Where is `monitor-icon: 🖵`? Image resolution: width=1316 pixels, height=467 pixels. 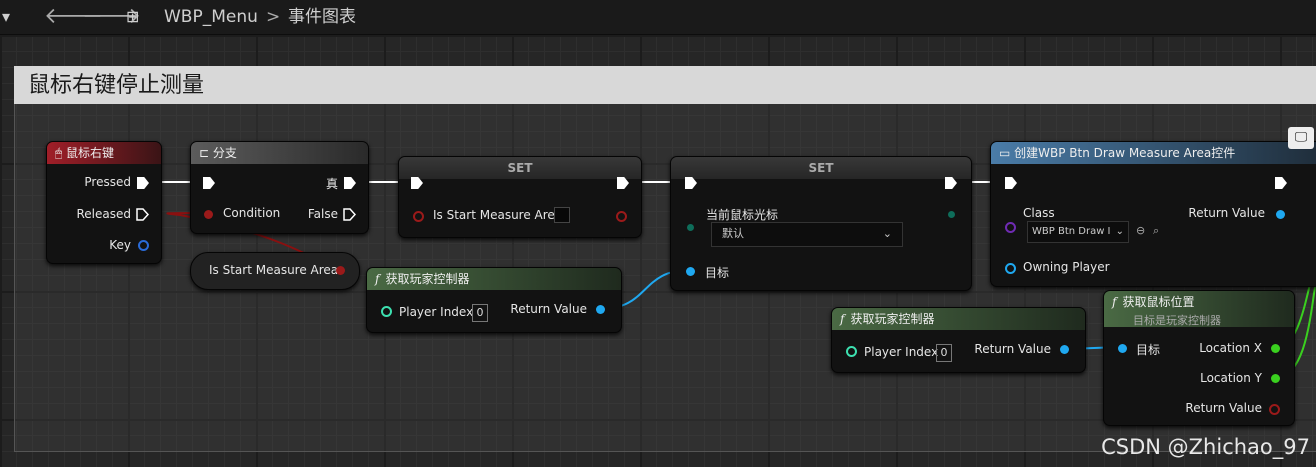
monitor-icon: 🖵 is located at coordinates (1301, 138).